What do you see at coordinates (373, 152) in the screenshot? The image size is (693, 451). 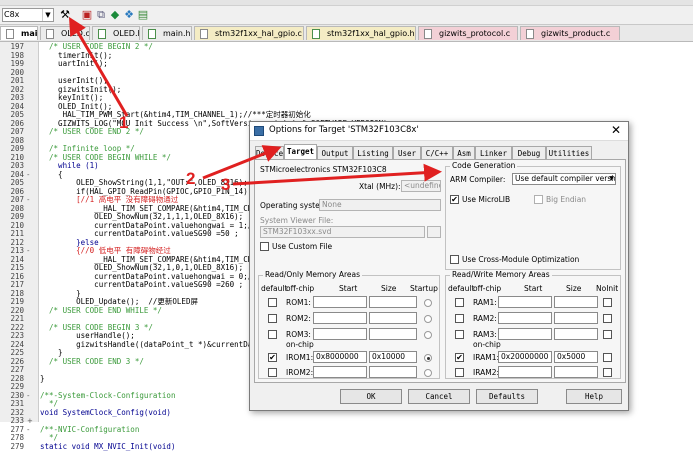 I see `tab-listing: Listing` at bounding box center [373, 152].